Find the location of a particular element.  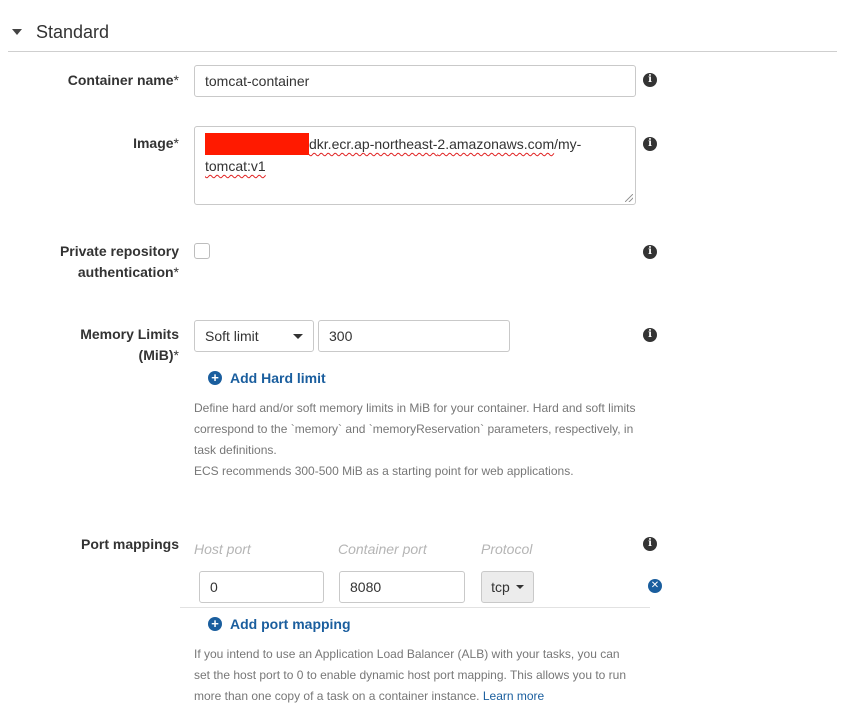

protocol-dropdown-button: tcp is located at coordinates (507, 587).